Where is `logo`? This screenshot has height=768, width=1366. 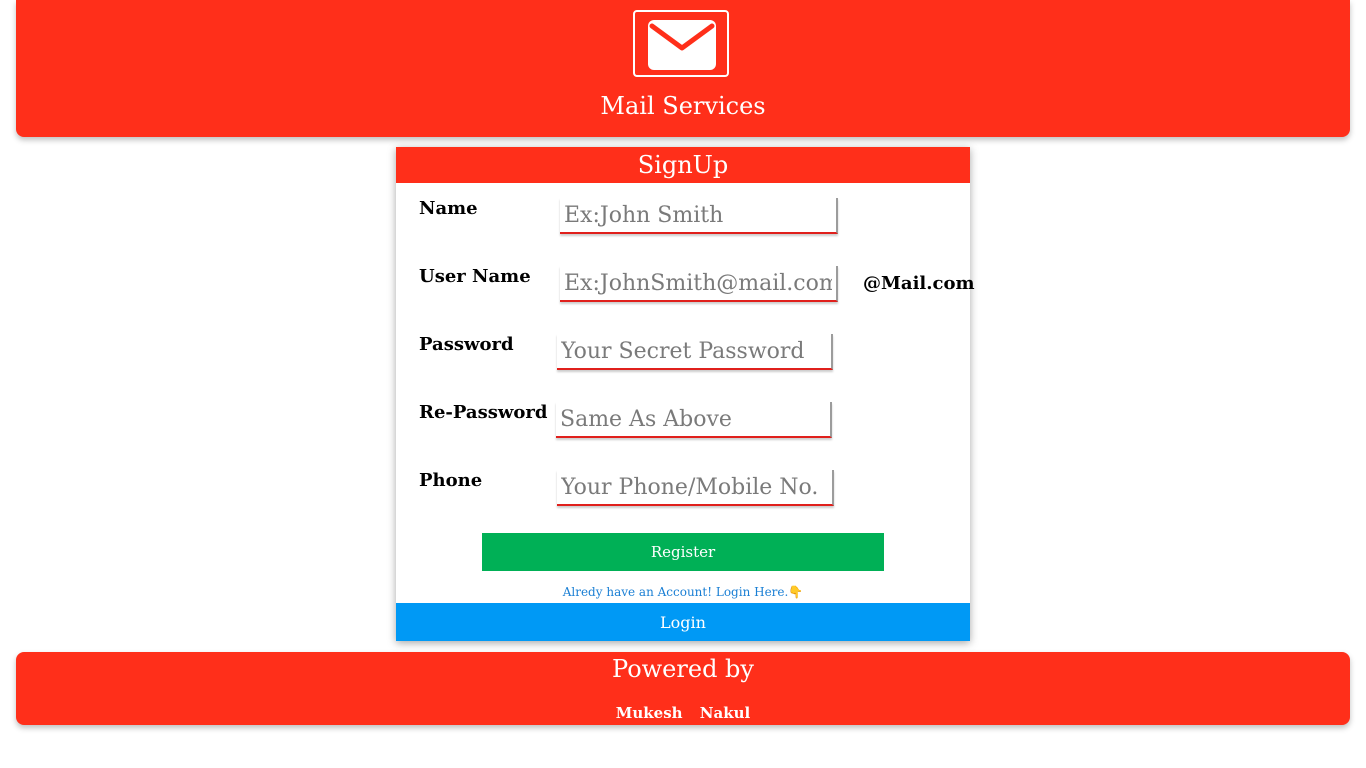 logo is located at coordinates (681, 43).